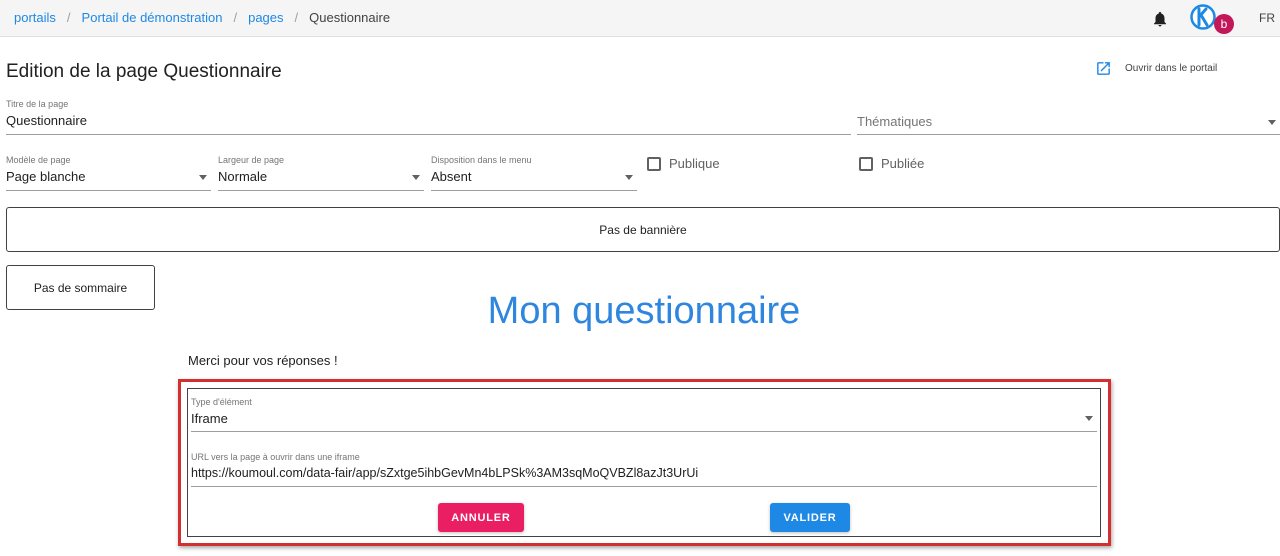  I want to click on breadcrumb-pages: pages, so click(265, 17).